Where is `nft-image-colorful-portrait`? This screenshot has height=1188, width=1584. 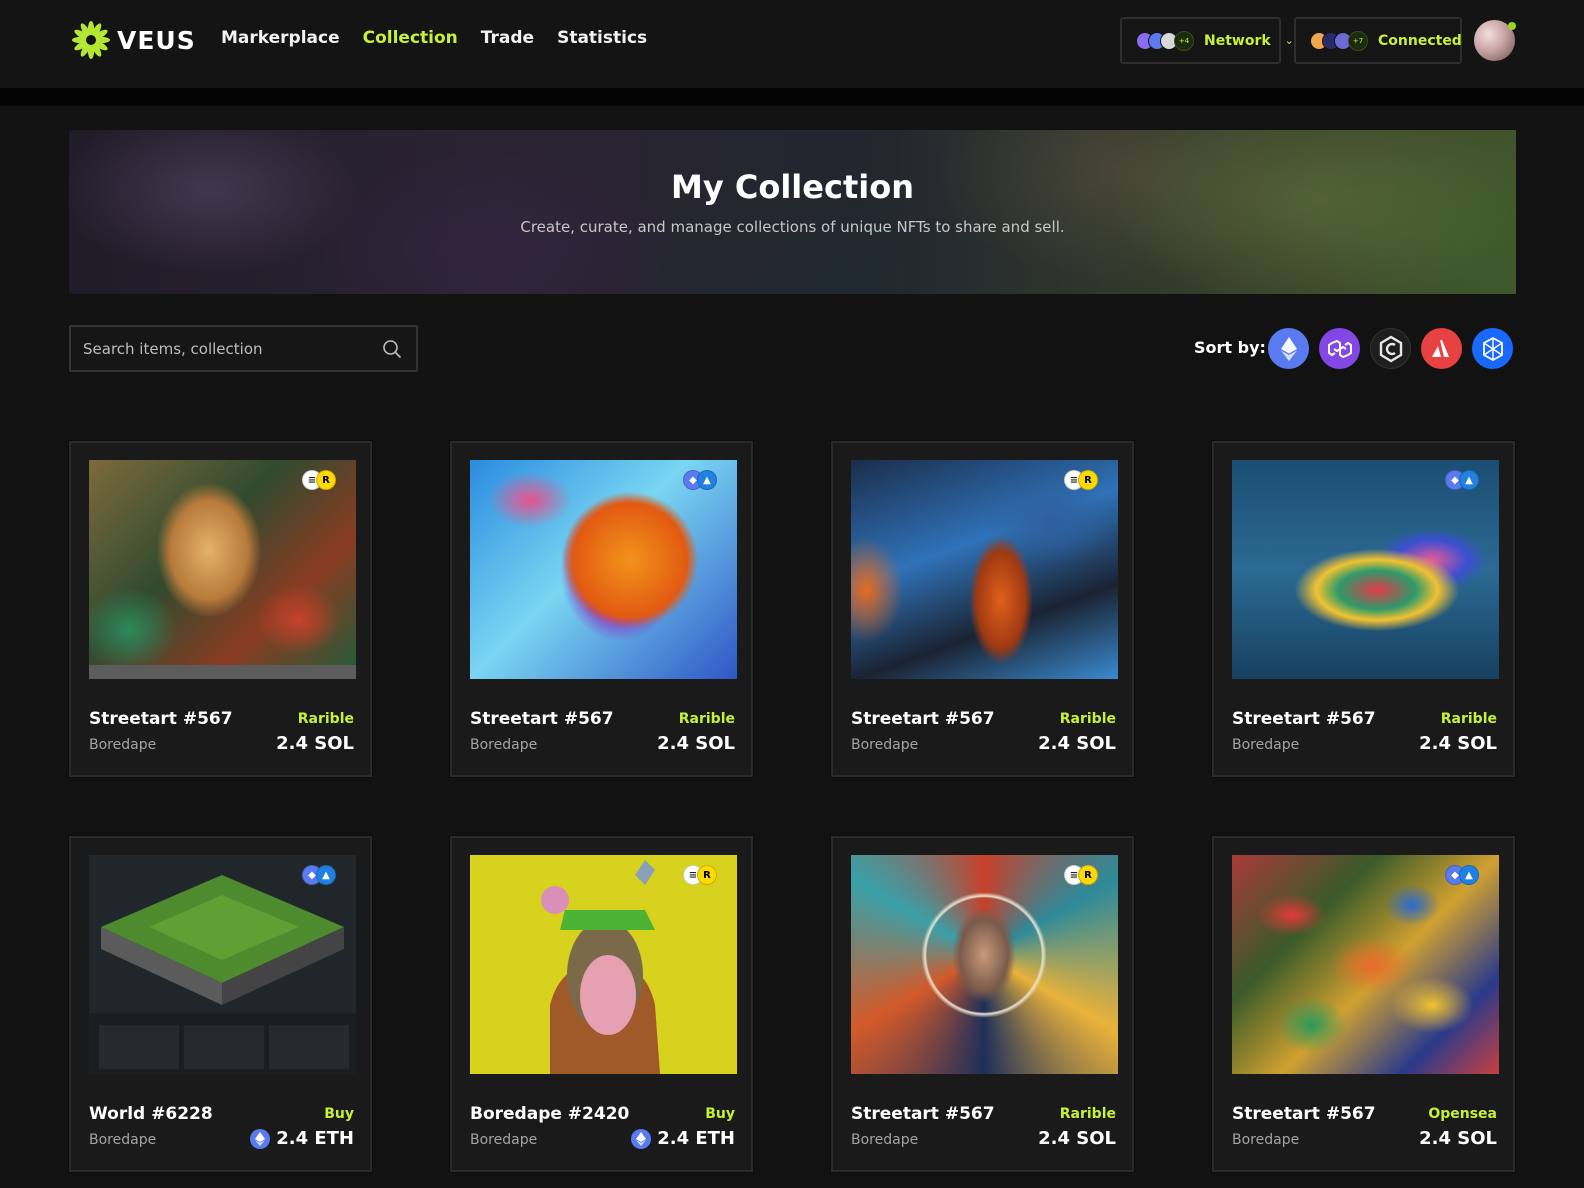
nft-image-colorful-portrait is located at coordinates (603, 569).